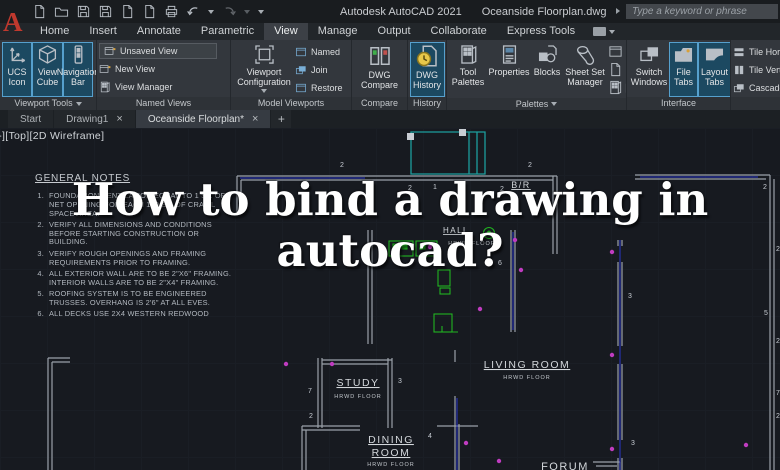 This screenshot has height=470, width=780. Describe the element at coordinates (17, 69) in the screenshot. I see `ucs-icon-button: UCS Icon` at that location.